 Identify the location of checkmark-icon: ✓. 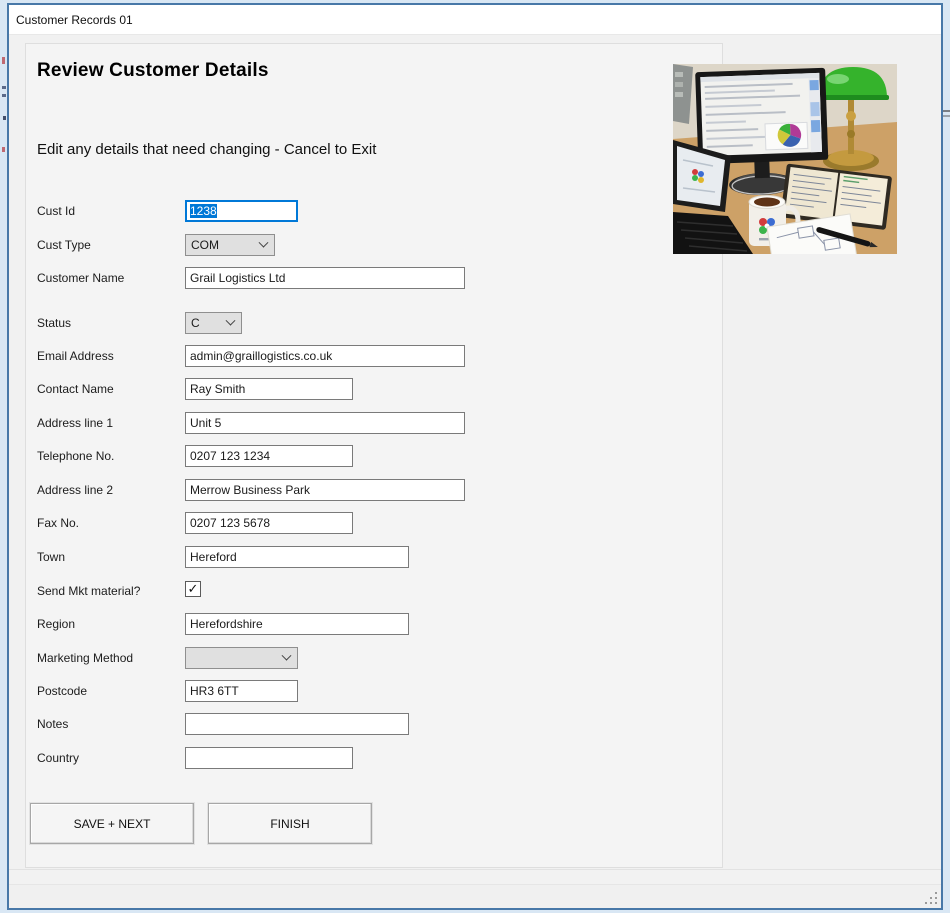
(193, 588).